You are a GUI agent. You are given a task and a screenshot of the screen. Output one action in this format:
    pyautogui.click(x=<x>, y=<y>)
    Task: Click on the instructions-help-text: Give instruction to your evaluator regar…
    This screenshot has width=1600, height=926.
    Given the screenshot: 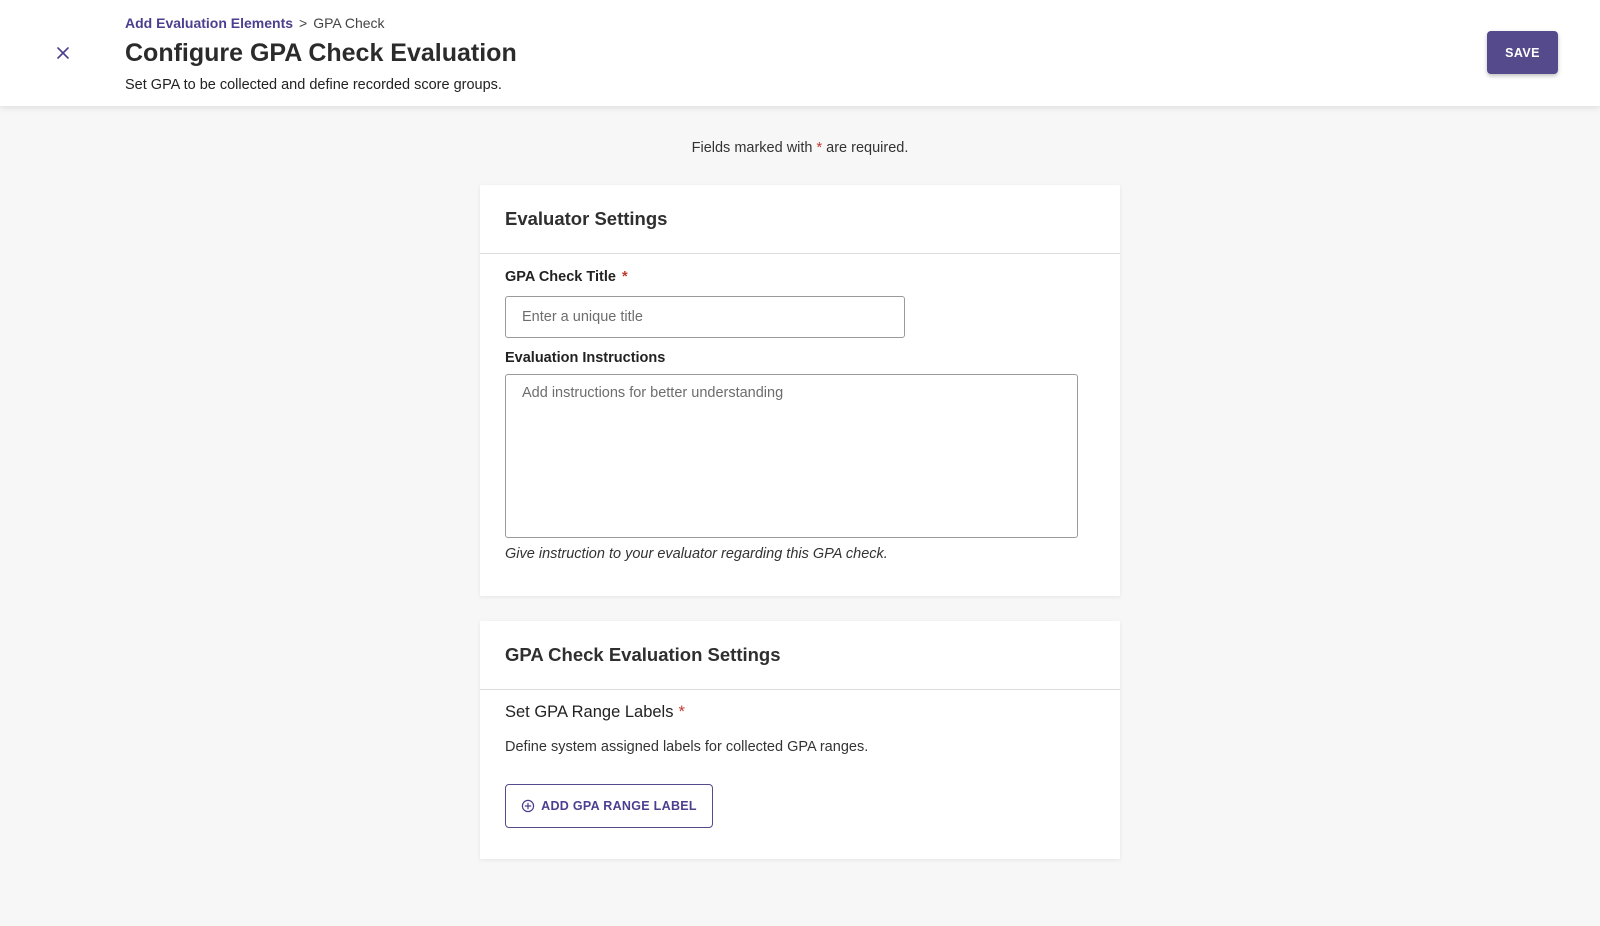 What is the action you would take?
    pyautogui.click(x=696, y=554)
    